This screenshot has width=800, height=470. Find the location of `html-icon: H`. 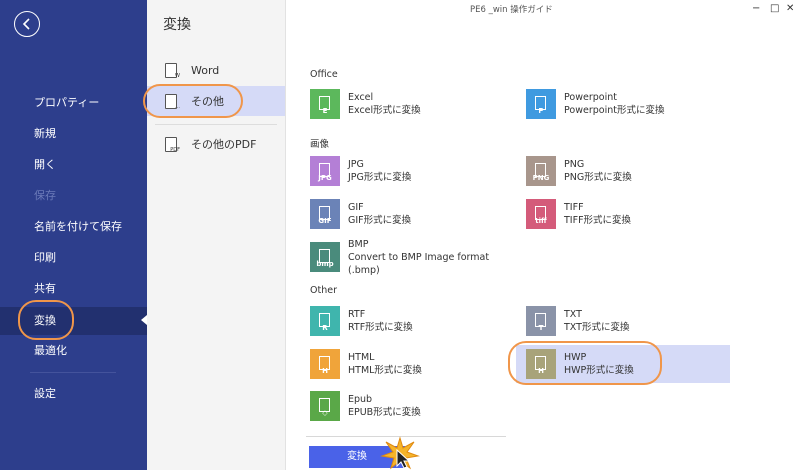

html-icon: H is located at coordinates (325, 364).